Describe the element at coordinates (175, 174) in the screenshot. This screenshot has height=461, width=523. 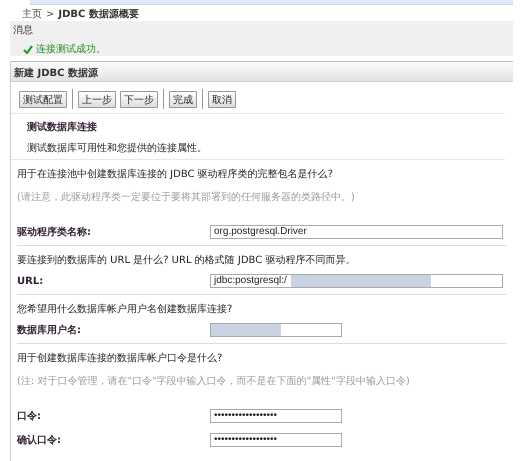
I see `question-text: 用于在连接池中创建数据库连接的 JDBC 驱动程序类的完整包名是什么?` at that location.